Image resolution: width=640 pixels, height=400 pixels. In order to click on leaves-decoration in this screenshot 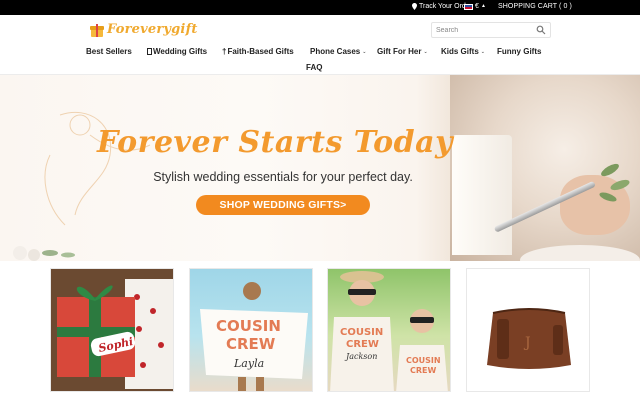, I will do `click(614, 182)`.